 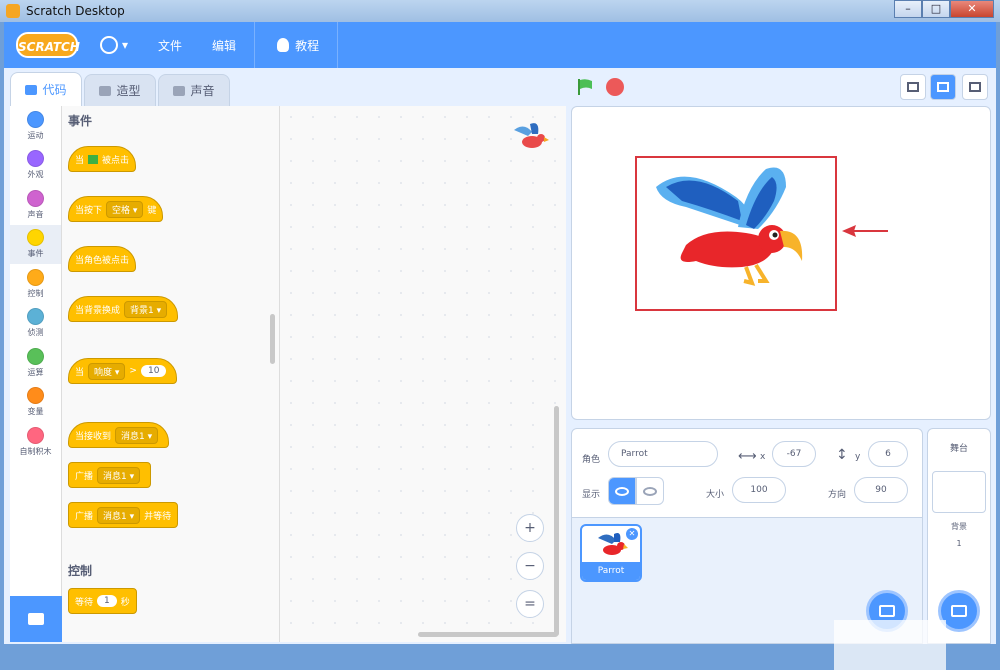 I want to click on add-extension-button, so click(x=36, y=619).